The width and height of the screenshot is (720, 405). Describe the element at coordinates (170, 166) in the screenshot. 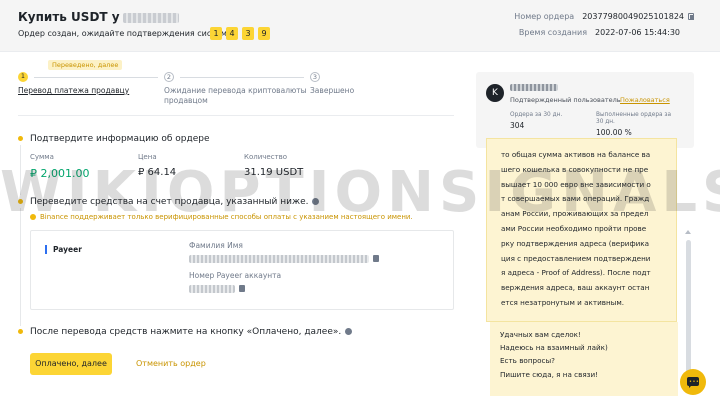

I see `price-field: Цена ₽ 64.14` at that location.